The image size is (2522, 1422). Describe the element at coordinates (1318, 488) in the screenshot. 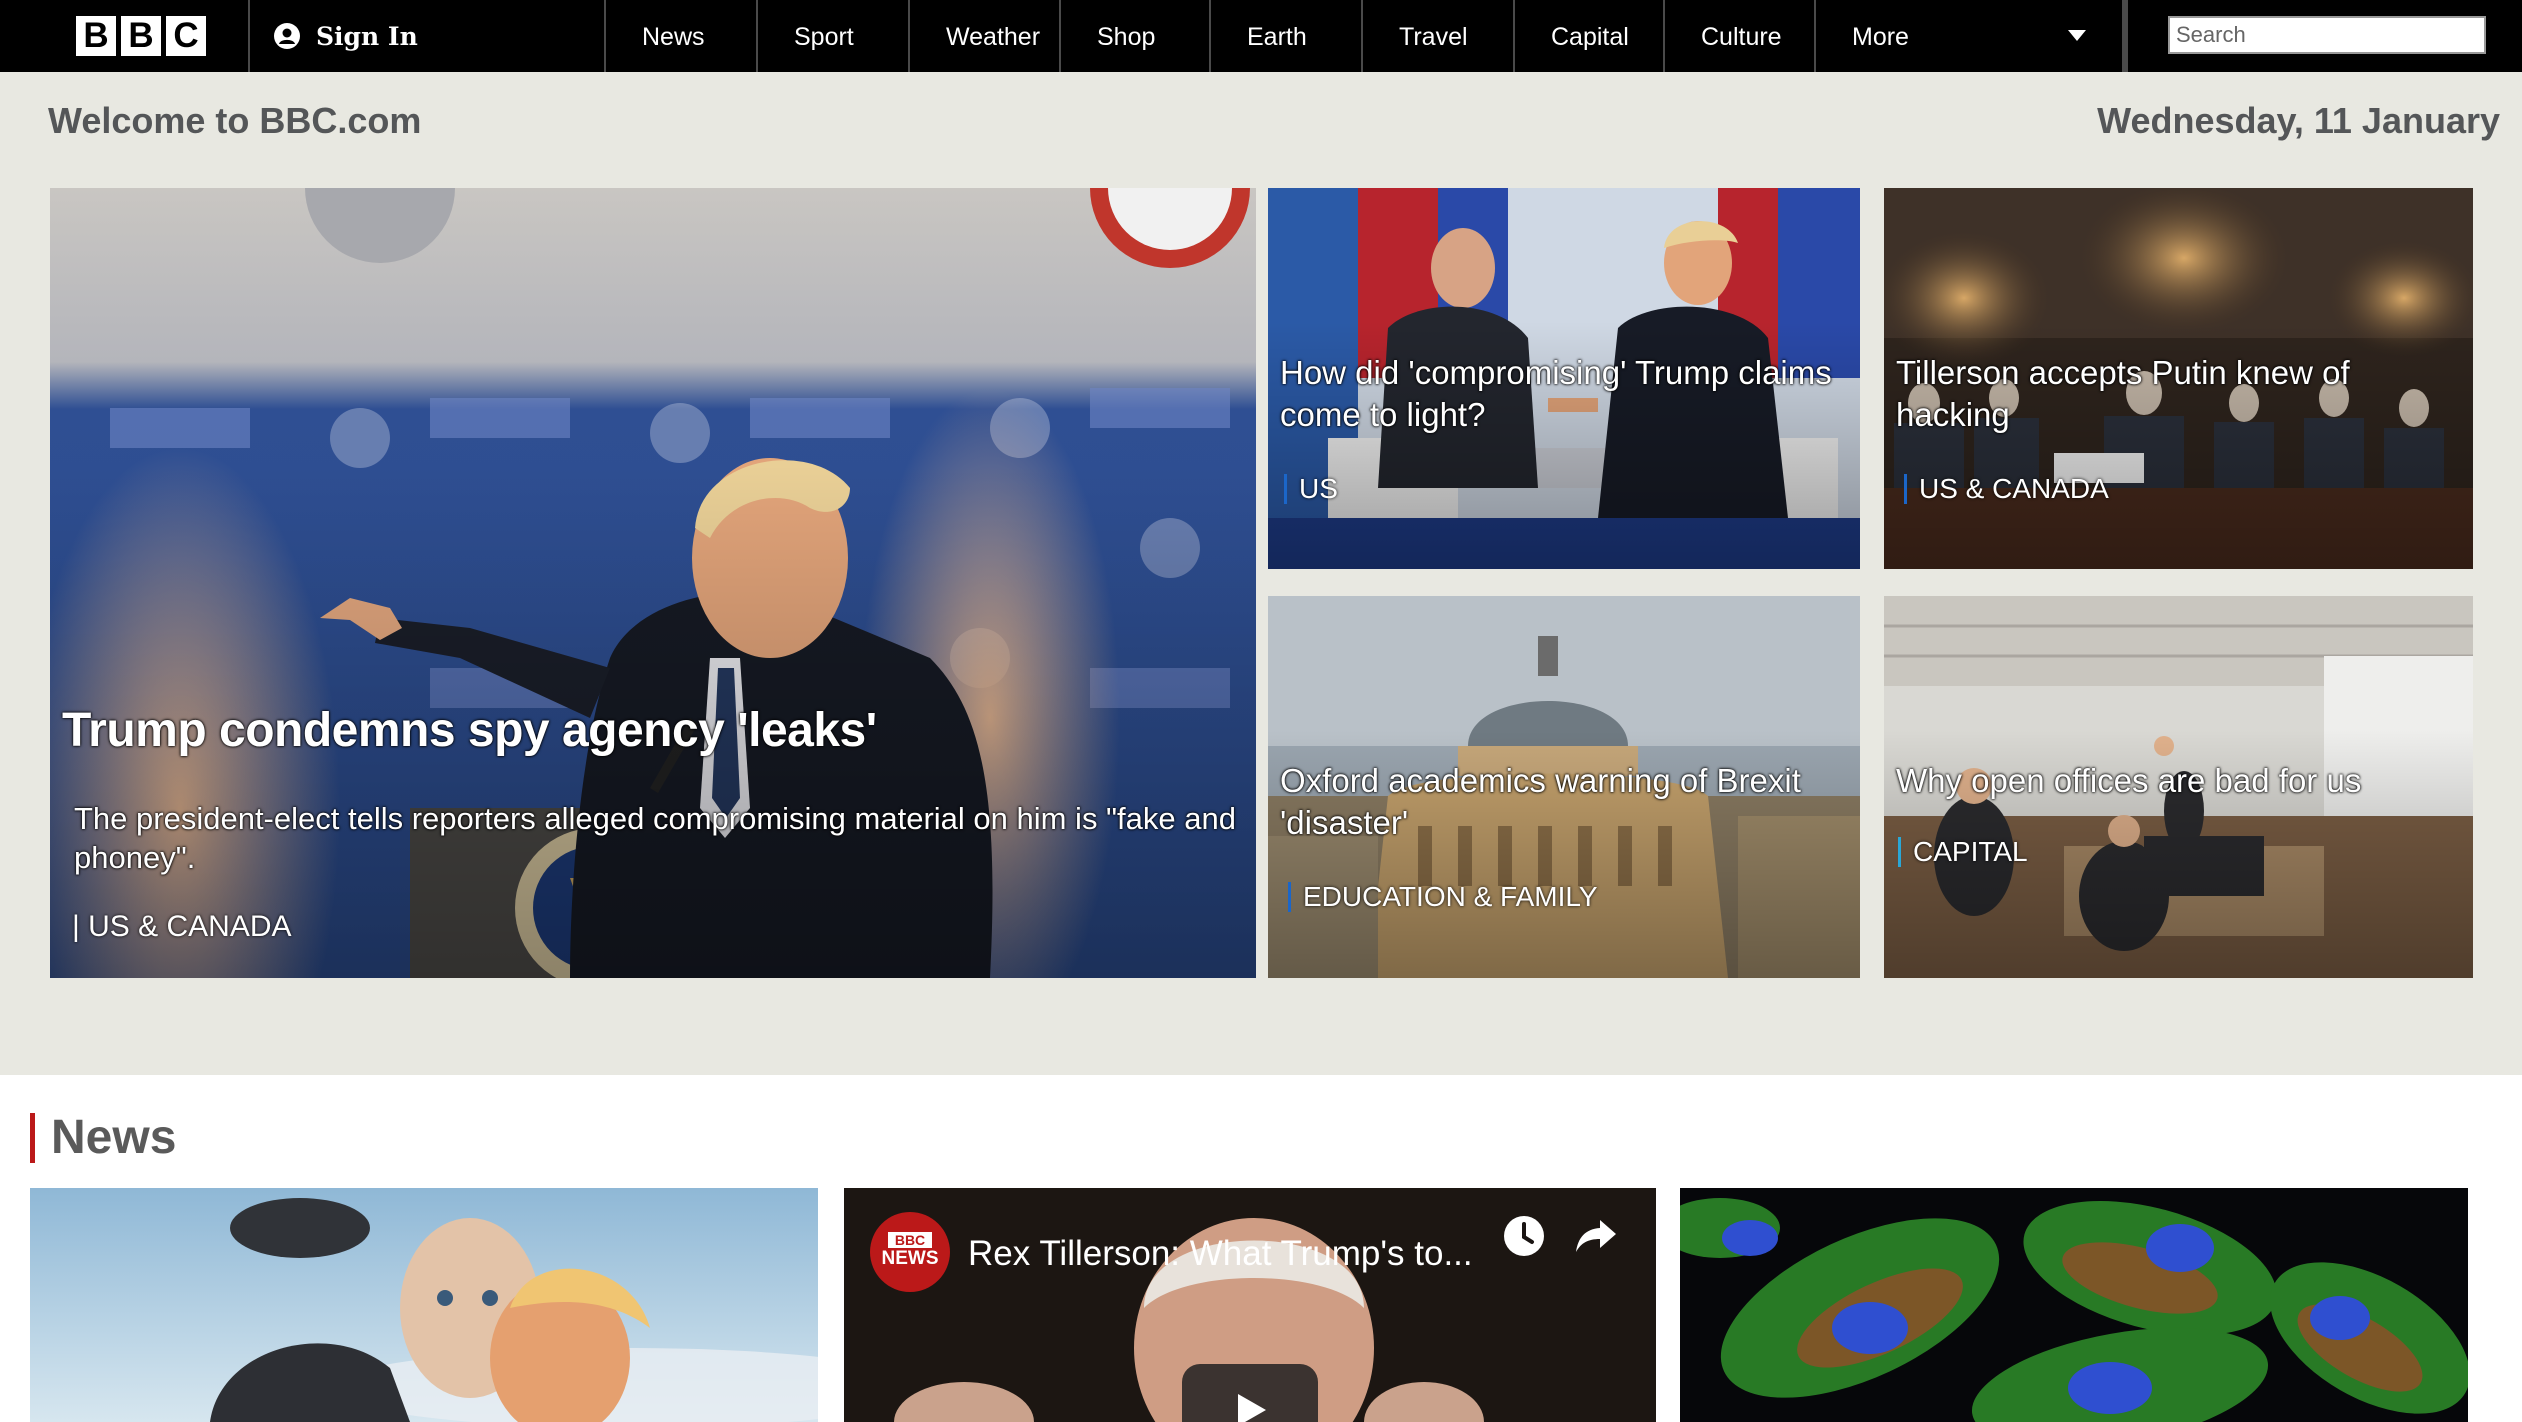

I see `story-tag-label-1: US` at that location.